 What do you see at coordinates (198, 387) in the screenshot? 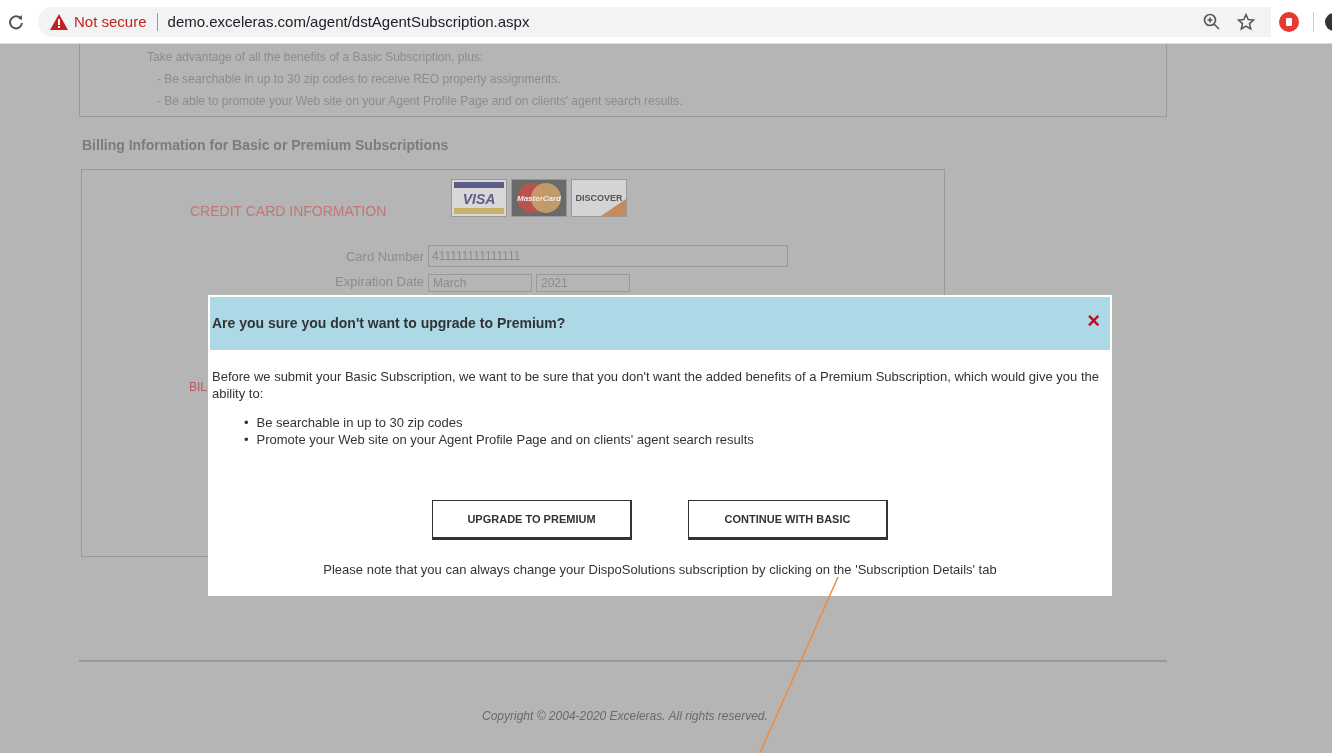
I see `section-title: BIL` at bounding box center [198, 387].